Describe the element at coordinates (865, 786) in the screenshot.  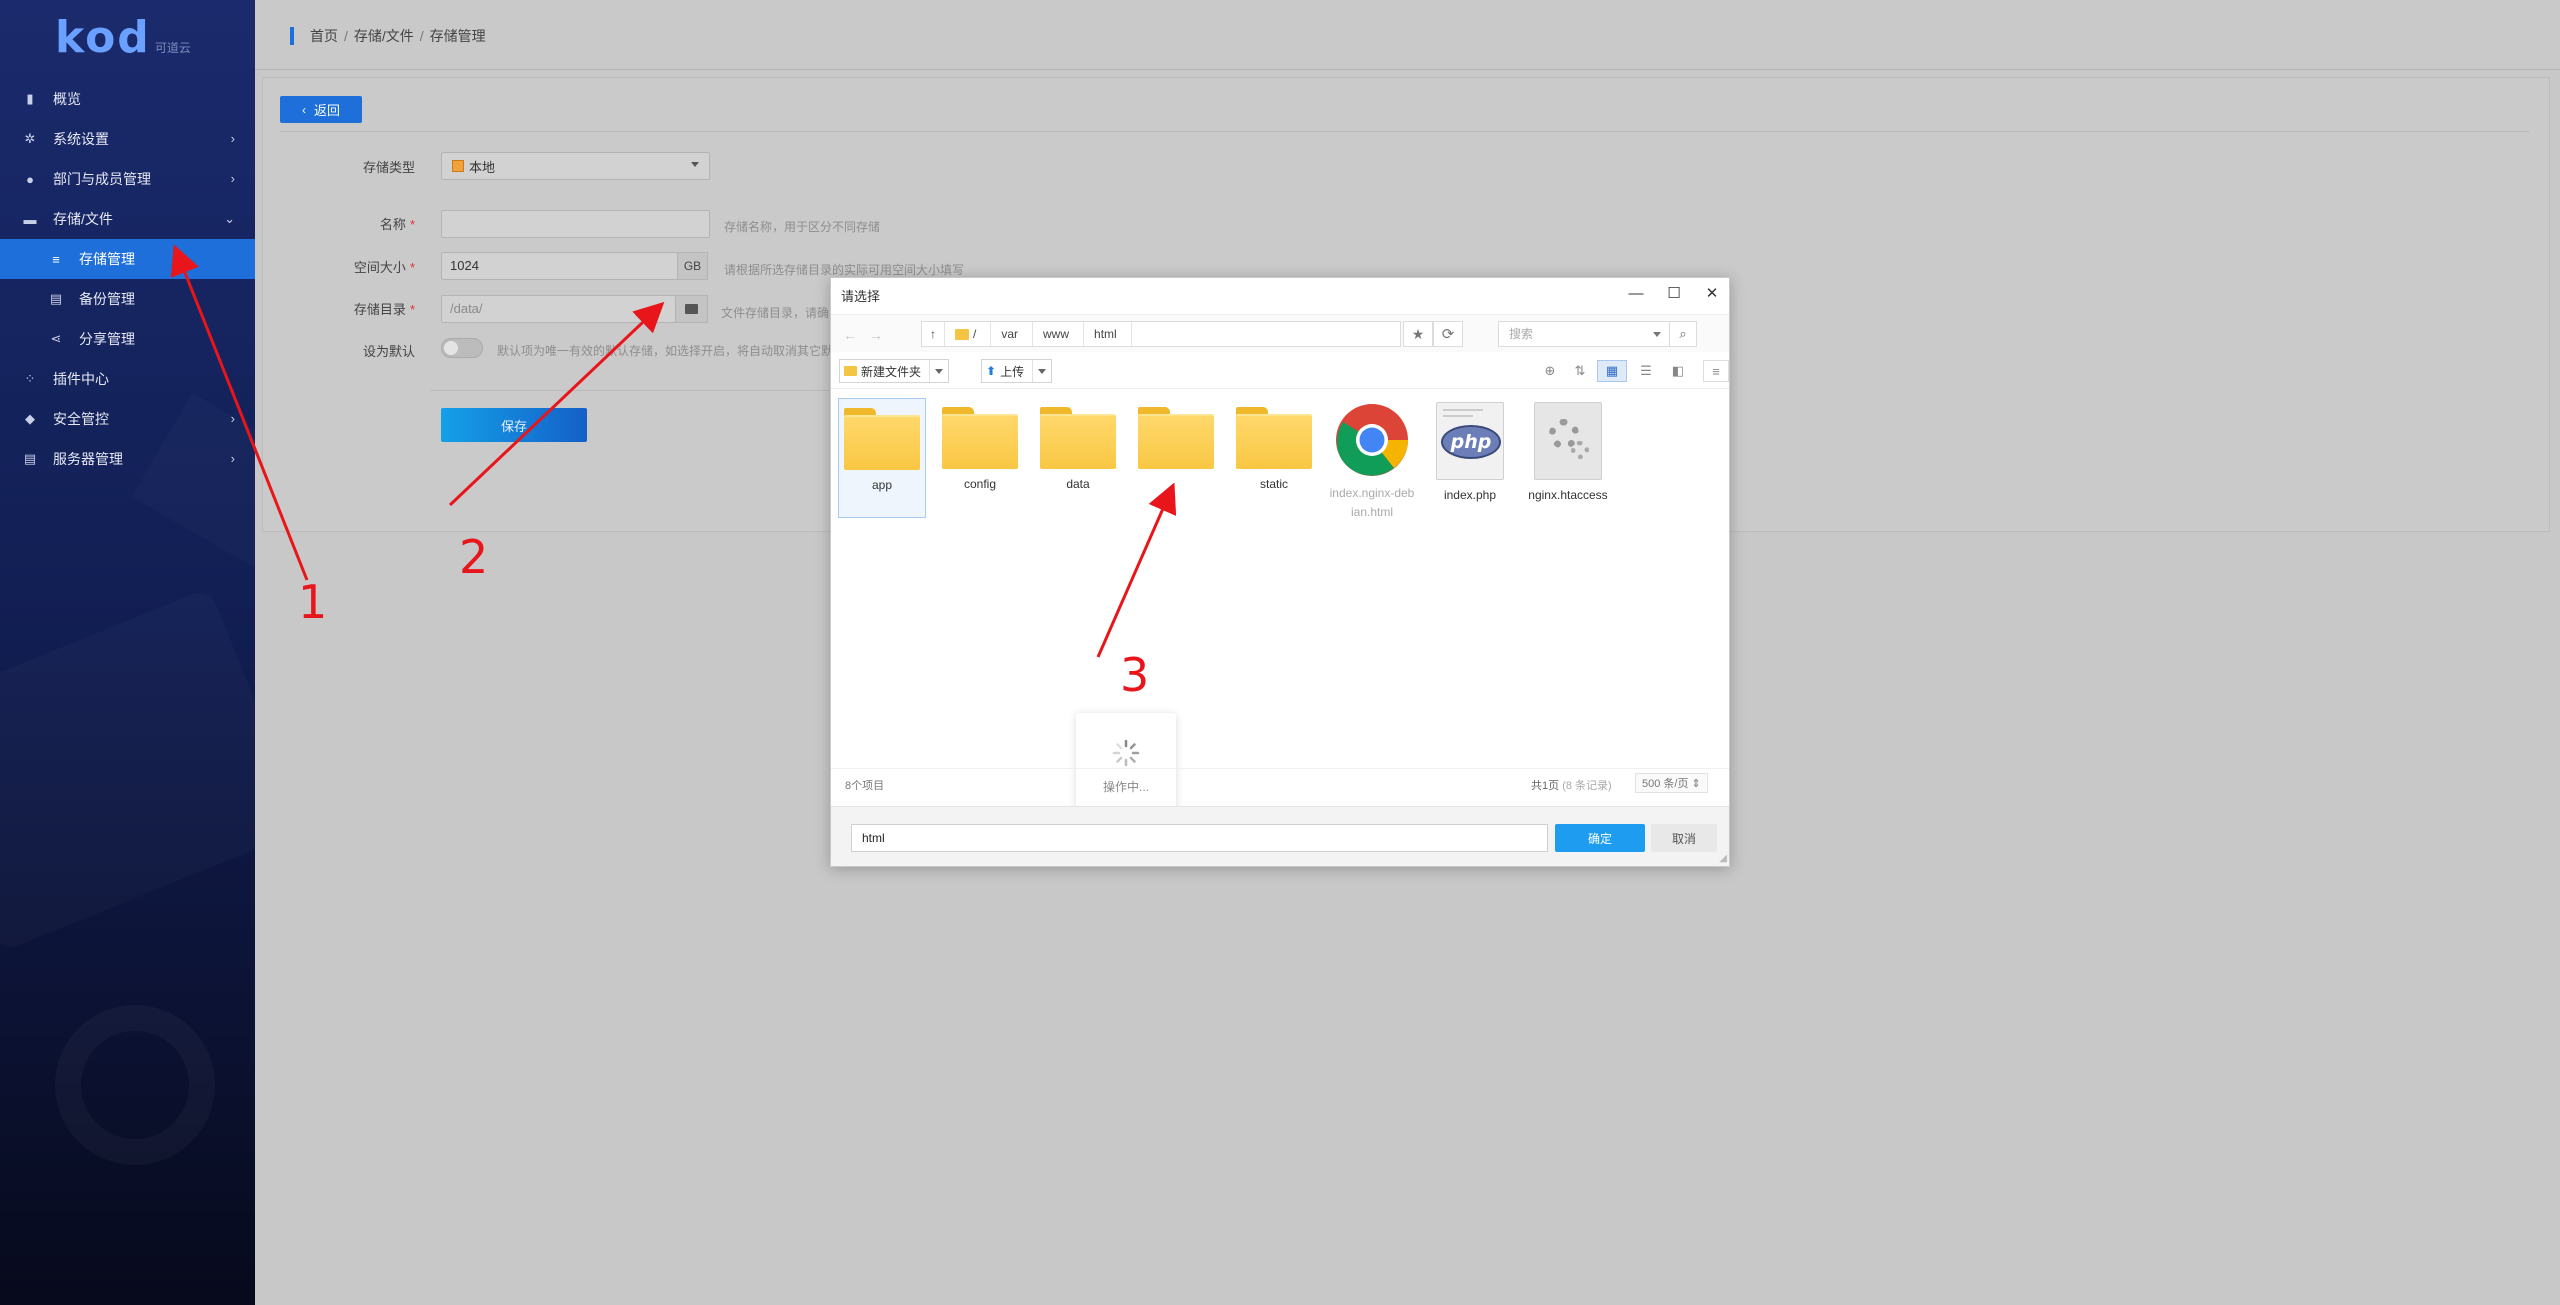
I see `item-count: 8个项目` at that location.